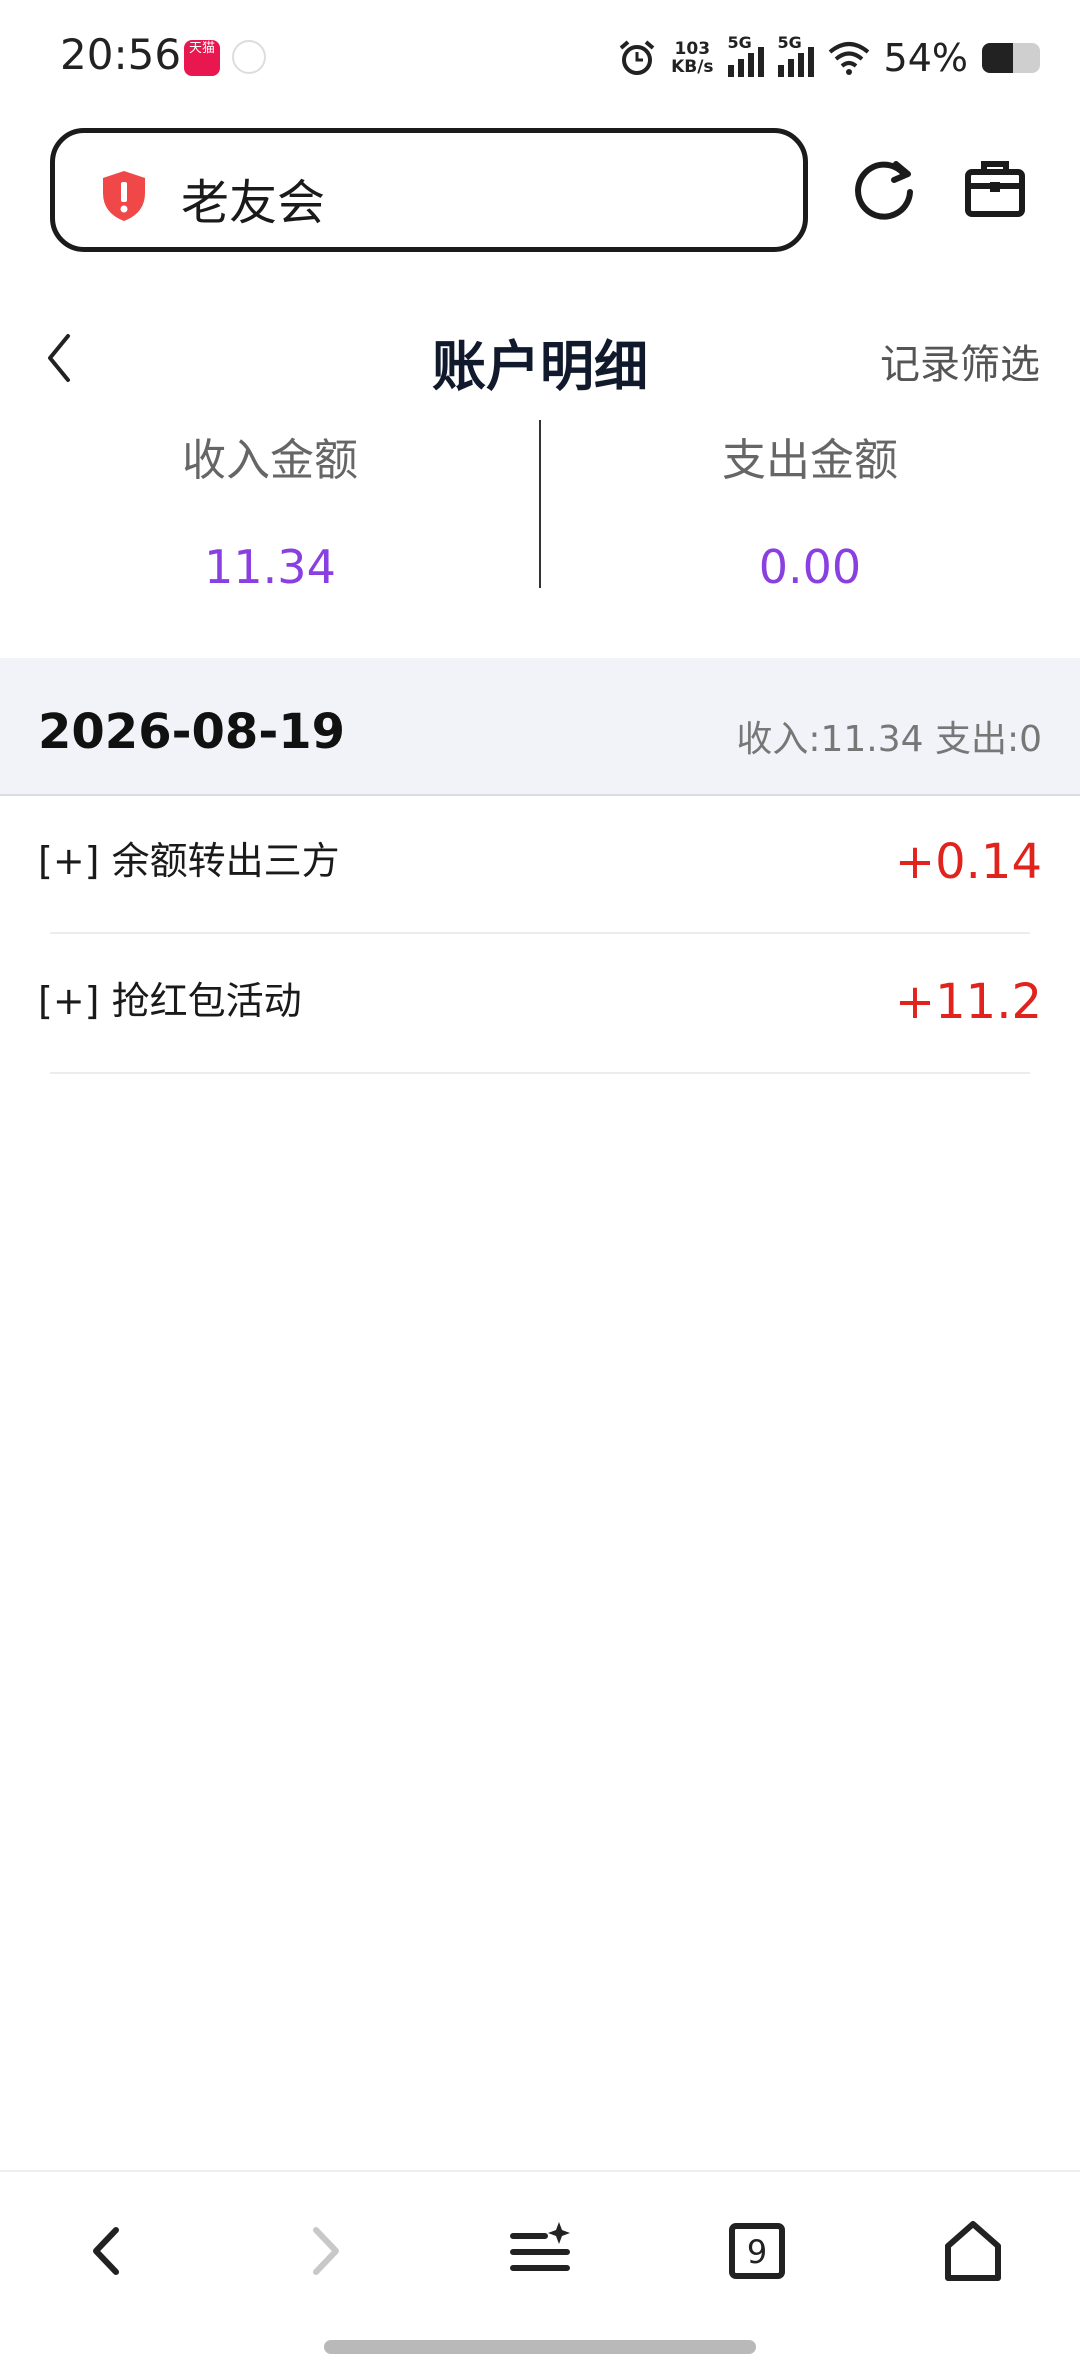 The image size is (1080, 2376). Describe the element at coordinates (889, 739) in the screenshot. I see `group-stats: 收入:11.34 支出:0` at that location.